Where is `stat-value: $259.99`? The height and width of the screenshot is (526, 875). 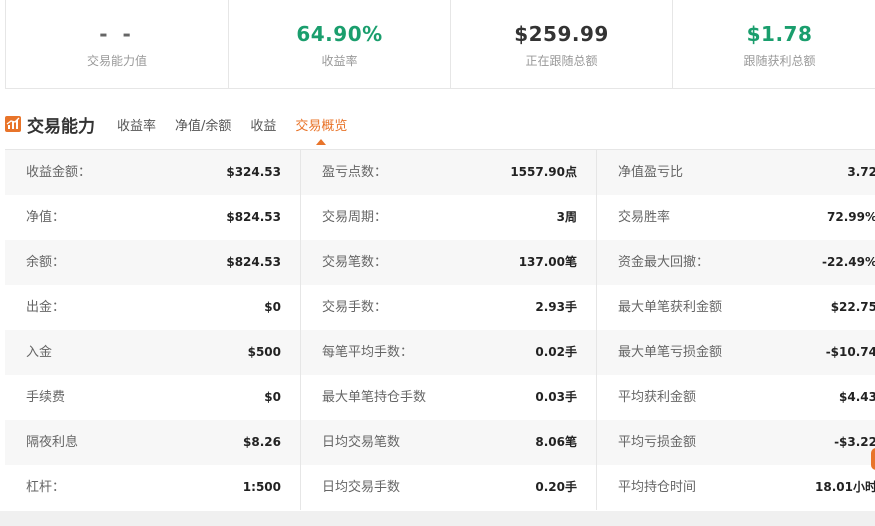 stat-value: $259.99 is located at coordinates (561, 34).